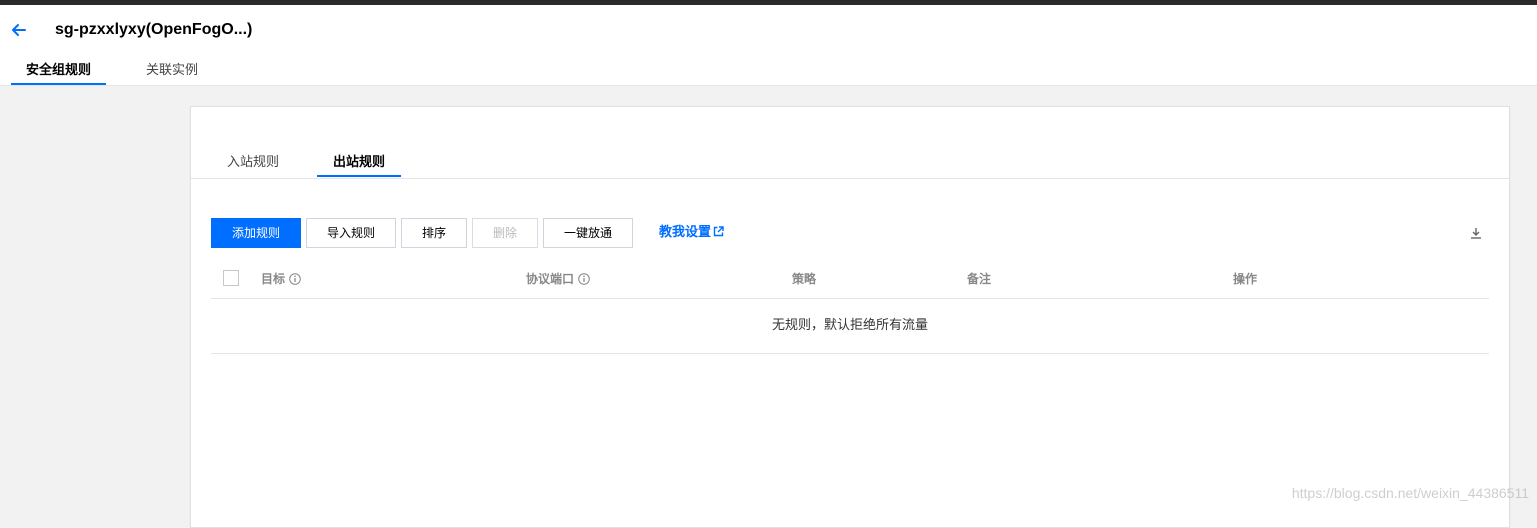  I want to click on column-header-actions: 操作, so click(1245, 279).